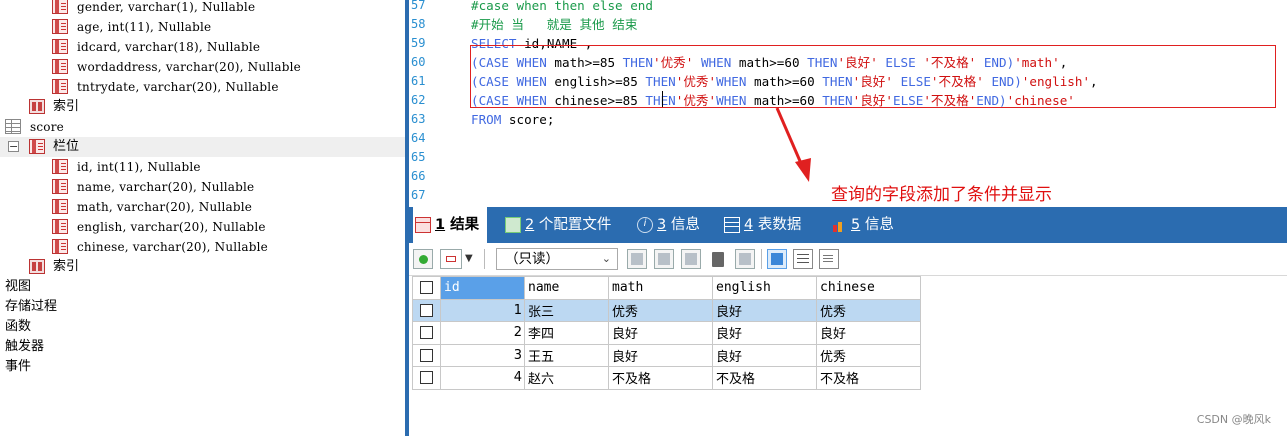 Image resolution: width=1287 pixels, height=436 pixels. Describe the element at coordinates (803, 259) in the screenshot. I see `form-mode-icon` at that location.